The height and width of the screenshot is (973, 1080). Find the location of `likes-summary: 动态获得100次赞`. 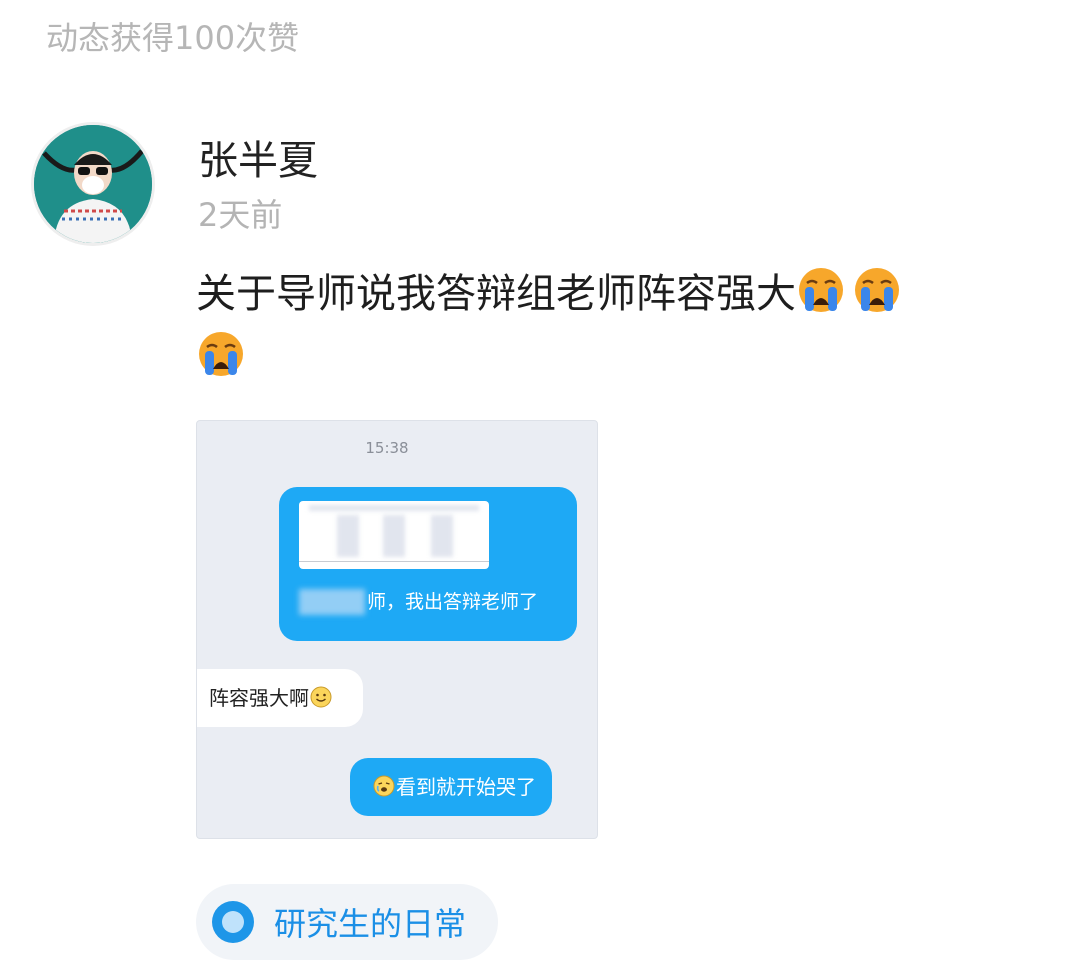

likes-summary: 动态获得100次赞 is located at coordinates (173, 38).